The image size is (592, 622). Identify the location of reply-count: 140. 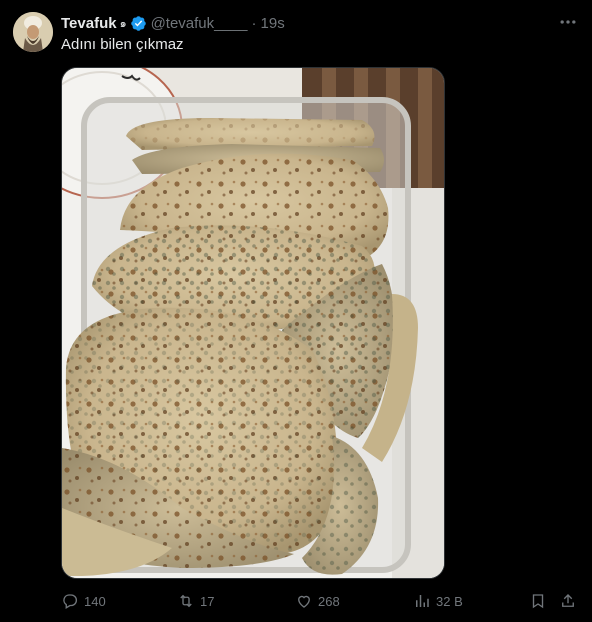
(95, 601).